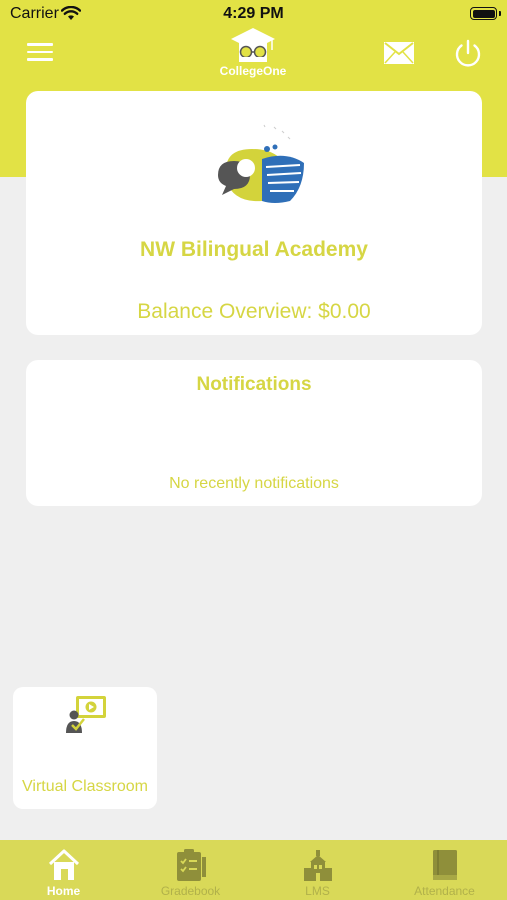  I want to click on power-icon, so click(468, 54).